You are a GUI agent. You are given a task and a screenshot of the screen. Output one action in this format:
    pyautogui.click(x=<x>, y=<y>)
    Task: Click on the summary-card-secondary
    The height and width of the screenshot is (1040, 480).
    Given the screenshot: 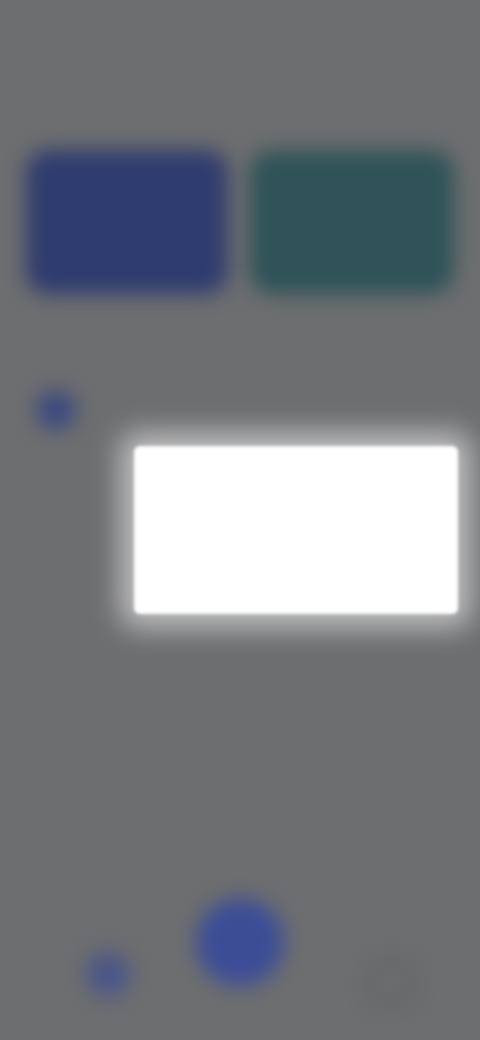 What is the action you would take?
    pyautogui.click(x=352, y=222)
    